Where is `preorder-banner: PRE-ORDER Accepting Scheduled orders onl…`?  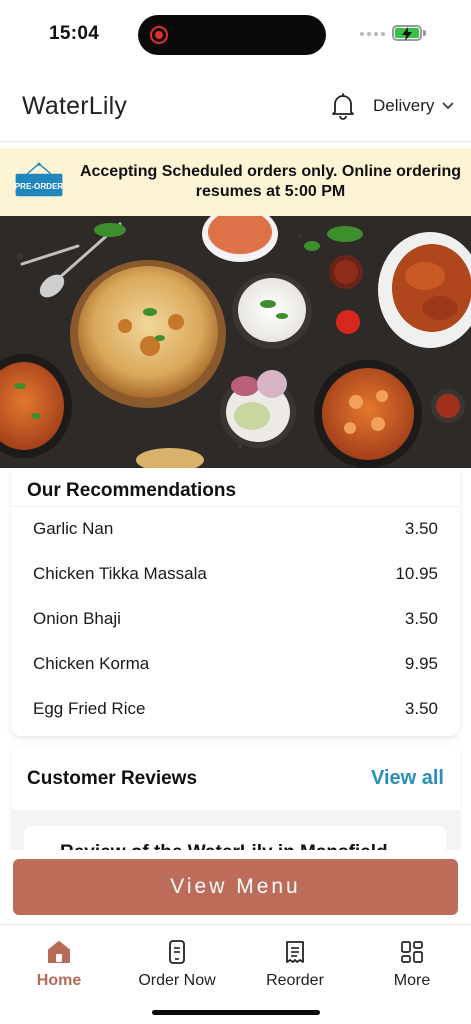
preorder-banner: PRE-ORDER Accepting Scheduled orders onl… is located at coordinates (235, 182).